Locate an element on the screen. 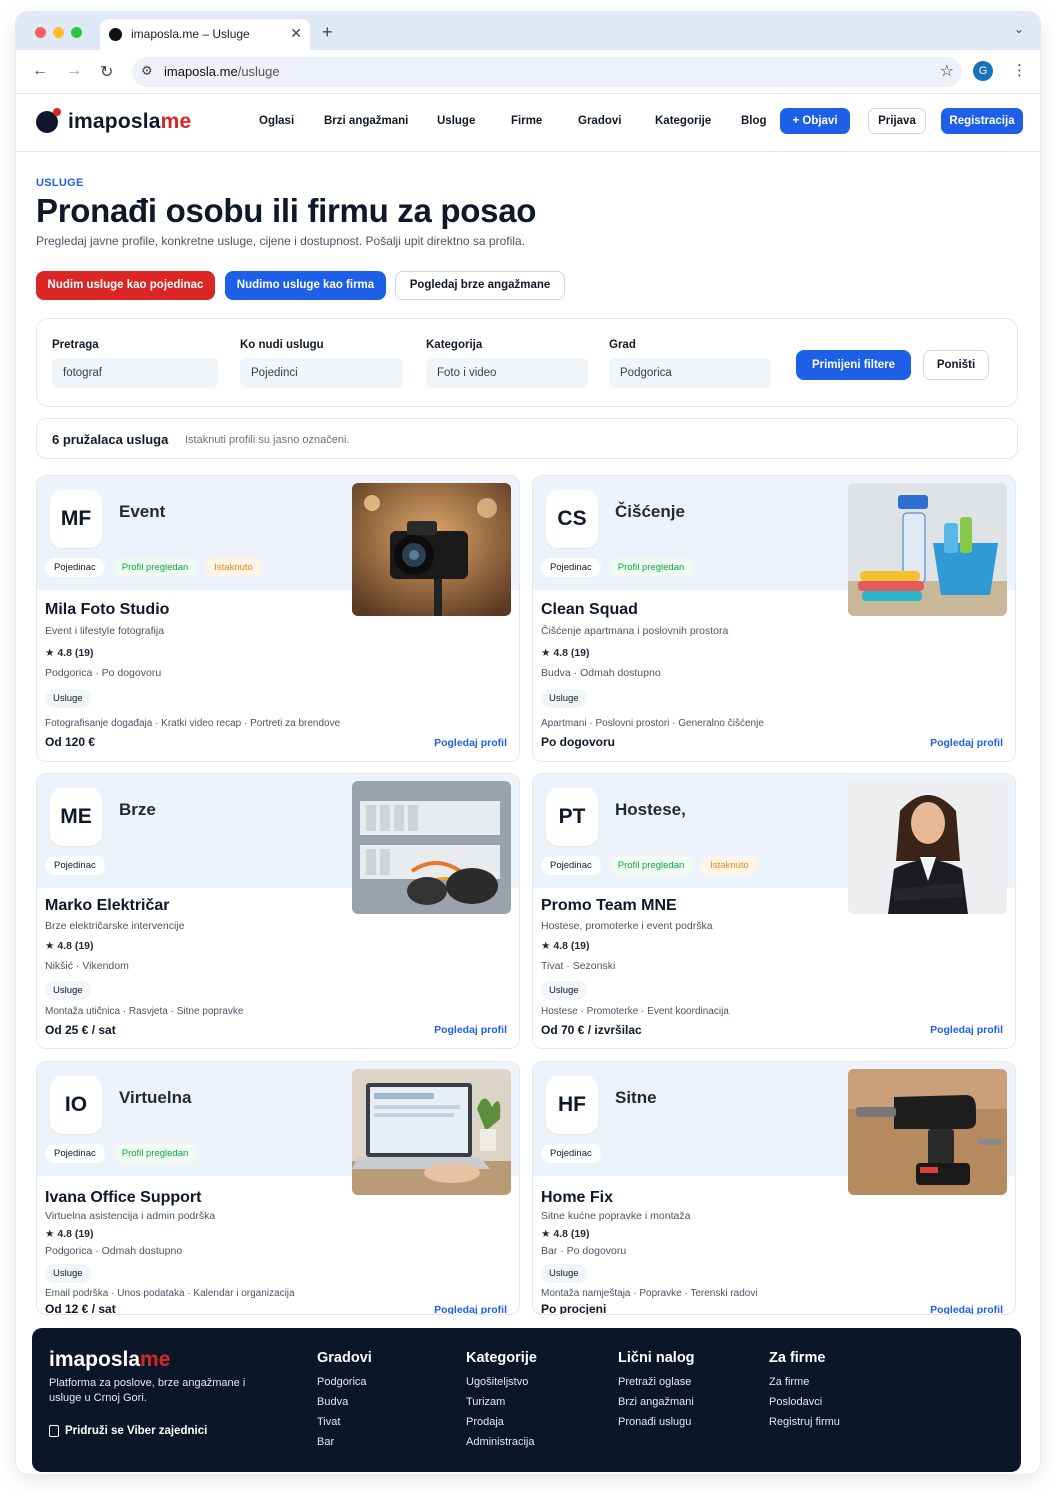 This screenshot has width=1055, height=1491. footer-link: Poslodavci is located at coordinates (804, 1402).